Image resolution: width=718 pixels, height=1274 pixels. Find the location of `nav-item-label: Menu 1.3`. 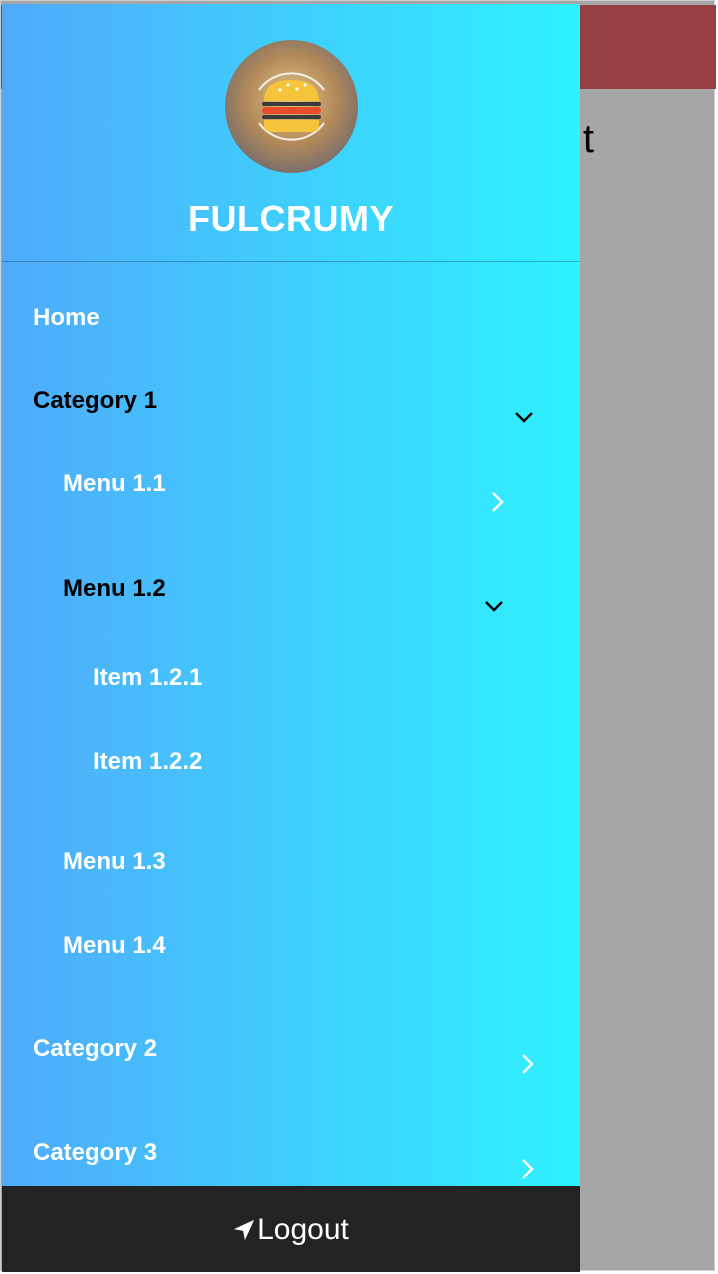

nav-item-label: Menu 1.3 is located at coordinates (114, 861).